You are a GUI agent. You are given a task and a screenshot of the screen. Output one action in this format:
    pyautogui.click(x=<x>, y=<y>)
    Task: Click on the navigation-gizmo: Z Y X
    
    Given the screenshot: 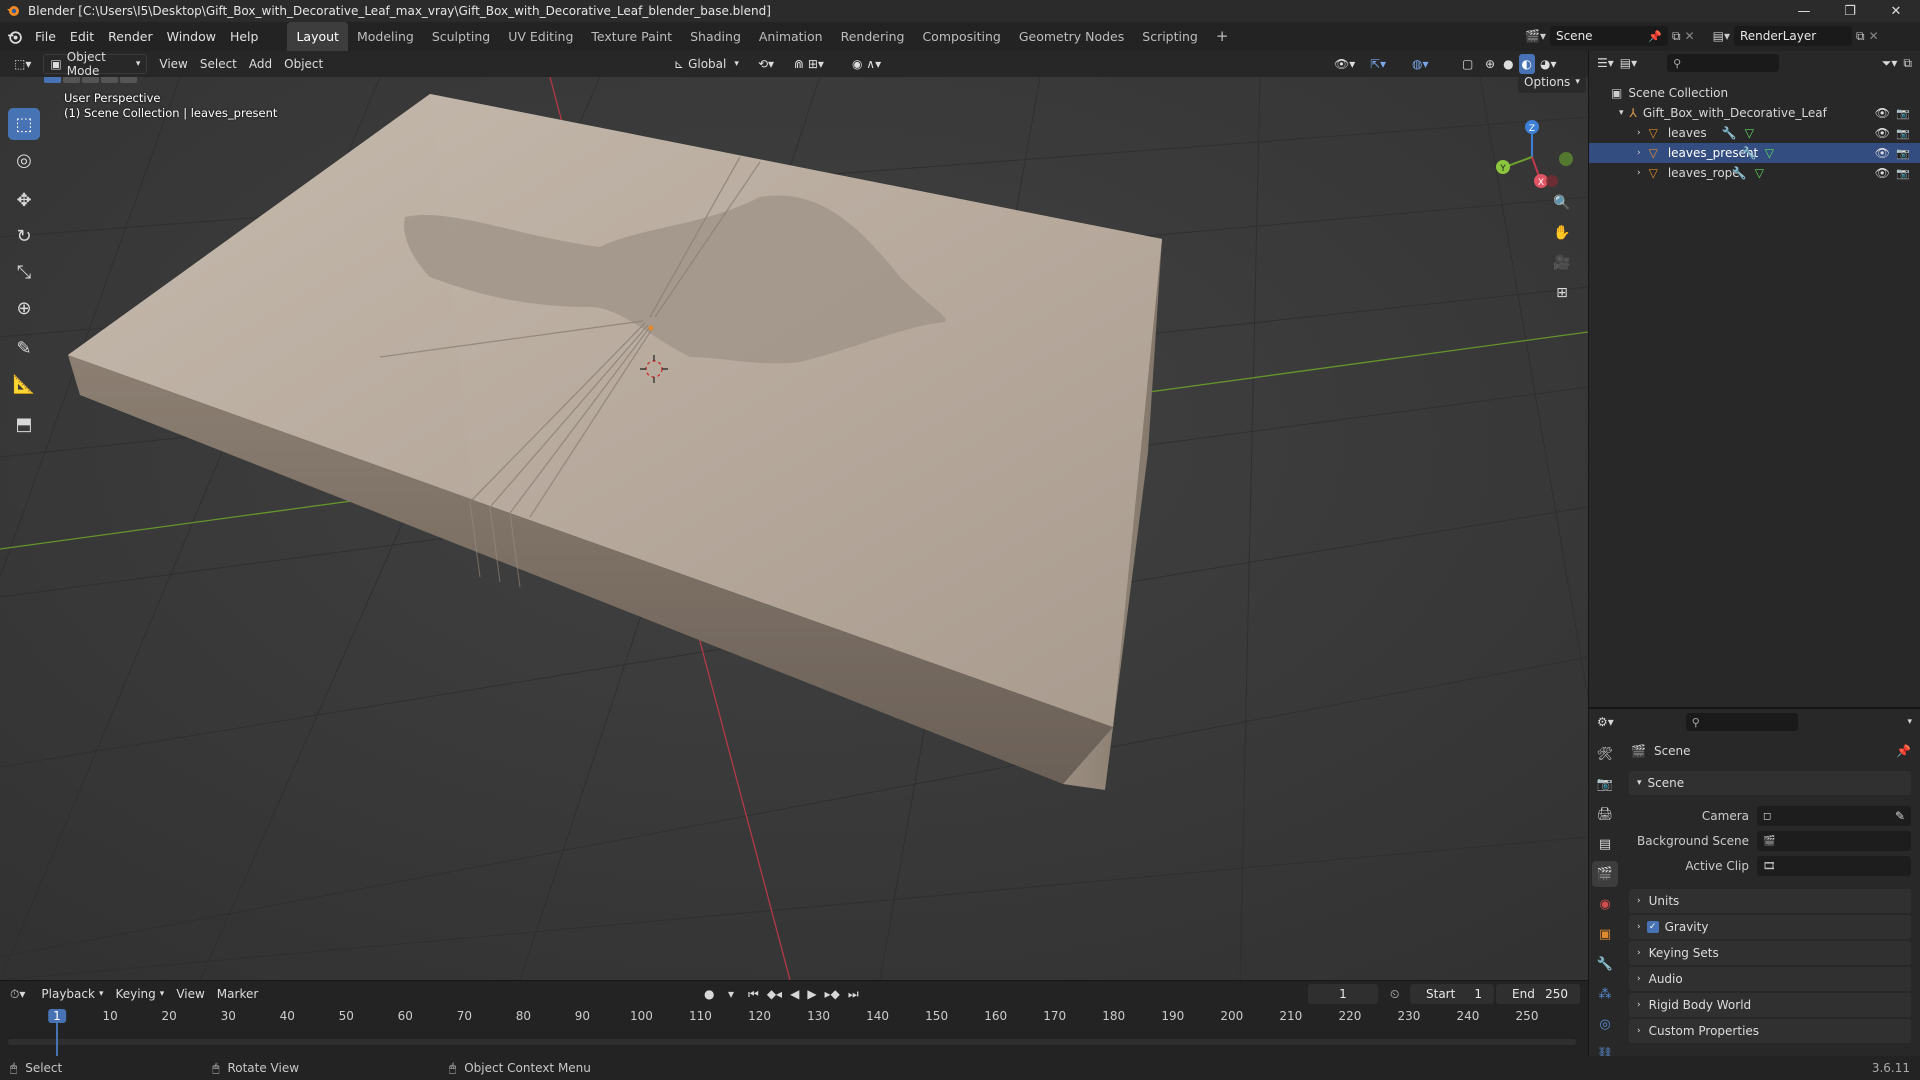 What is the action you would take?
    pyautogui.click(x=1535, y=157)
    